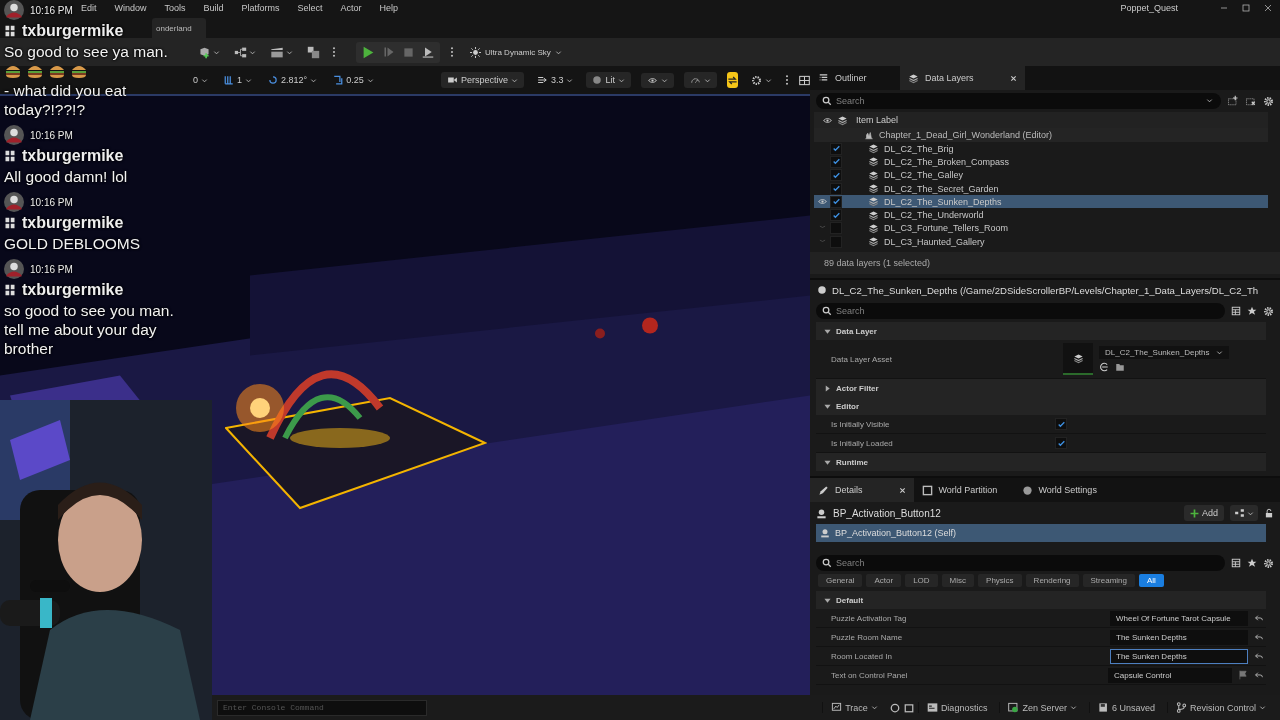  I want to click on filter-tab: Misc, so click(958, 580).